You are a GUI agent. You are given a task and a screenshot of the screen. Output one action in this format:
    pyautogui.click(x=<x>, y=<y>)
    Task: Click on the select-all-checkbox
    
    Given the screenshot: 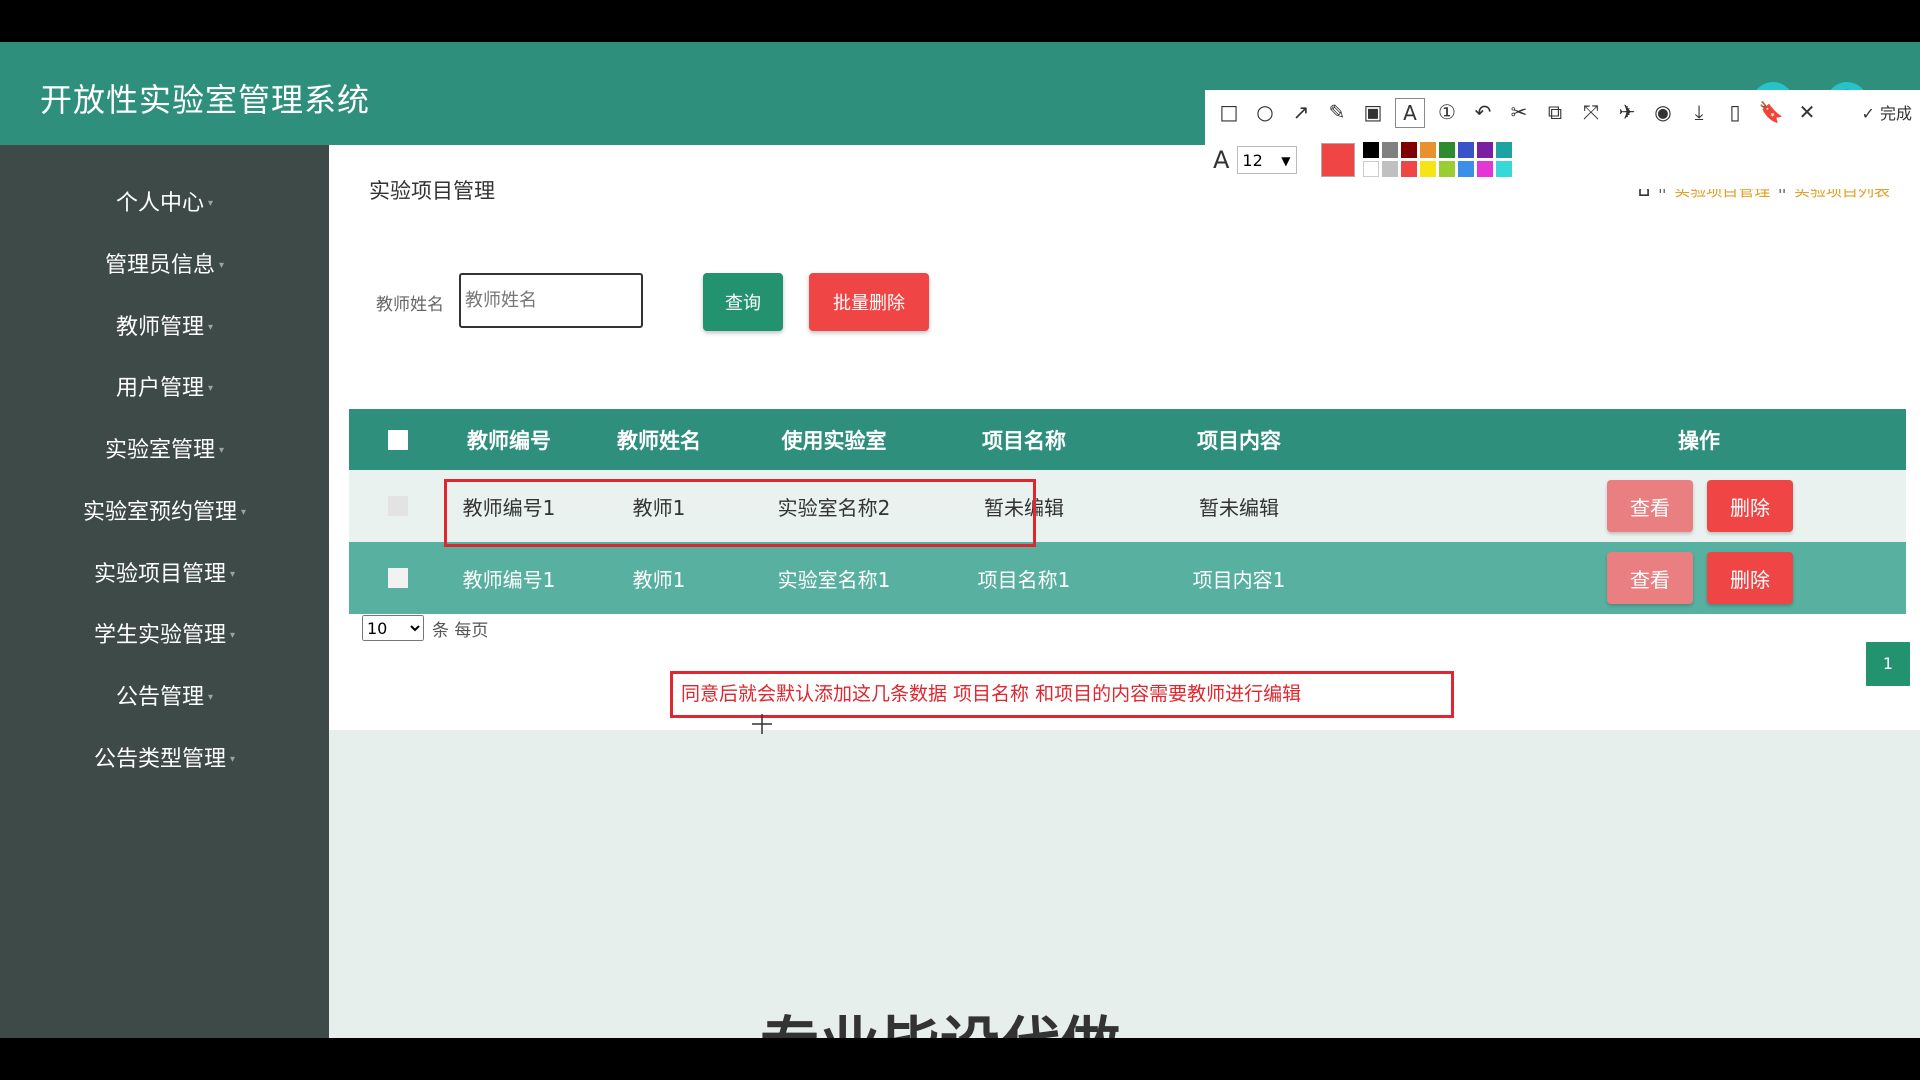 What is the action you would take?
    pyautogui.click(x=398, y=439)
    